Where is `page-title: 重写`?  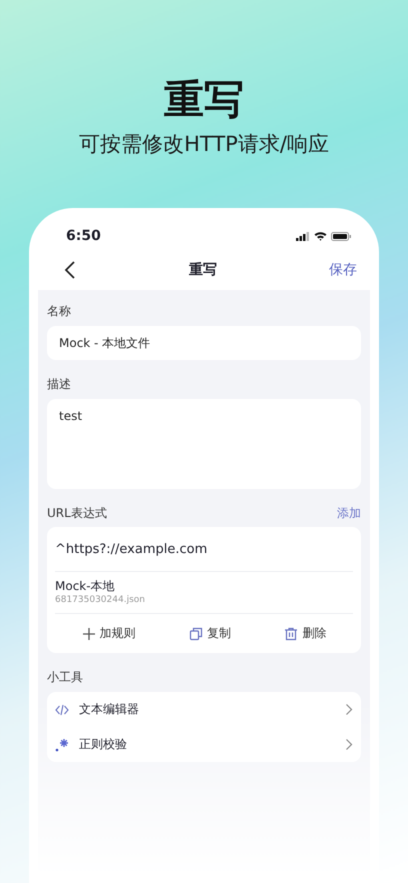
page-title: 重写 is located at coordinates (203, 270).